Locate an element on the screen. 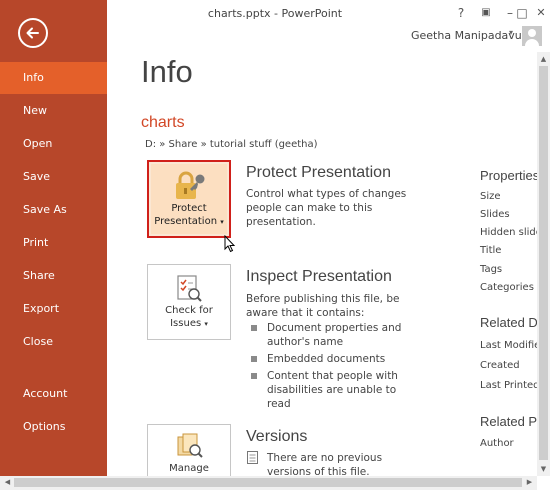 The width and height of the screenshot is (550, 490). restore-button: □ is located at coordinates (522, 13).